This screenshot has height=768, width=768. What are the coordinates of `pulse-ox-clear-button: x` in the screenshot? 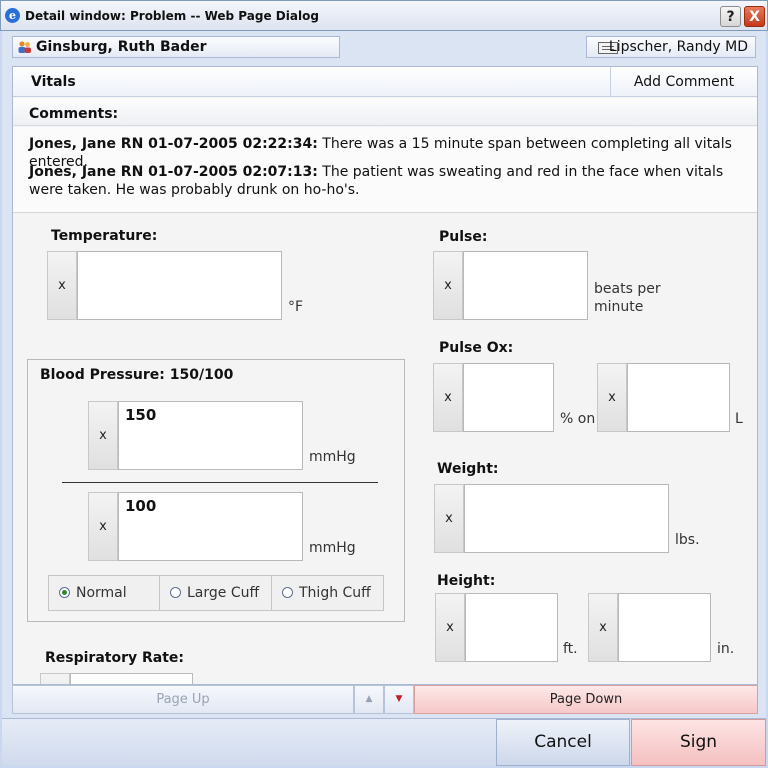 It's located at (448, 397).